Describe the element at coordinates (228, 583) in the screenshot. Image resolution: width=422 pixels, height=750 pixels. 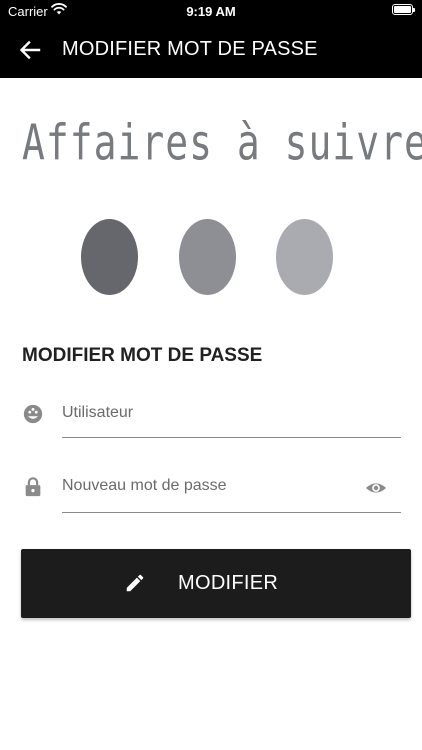
I see `modify-button-label: MODIFIER` at that location.